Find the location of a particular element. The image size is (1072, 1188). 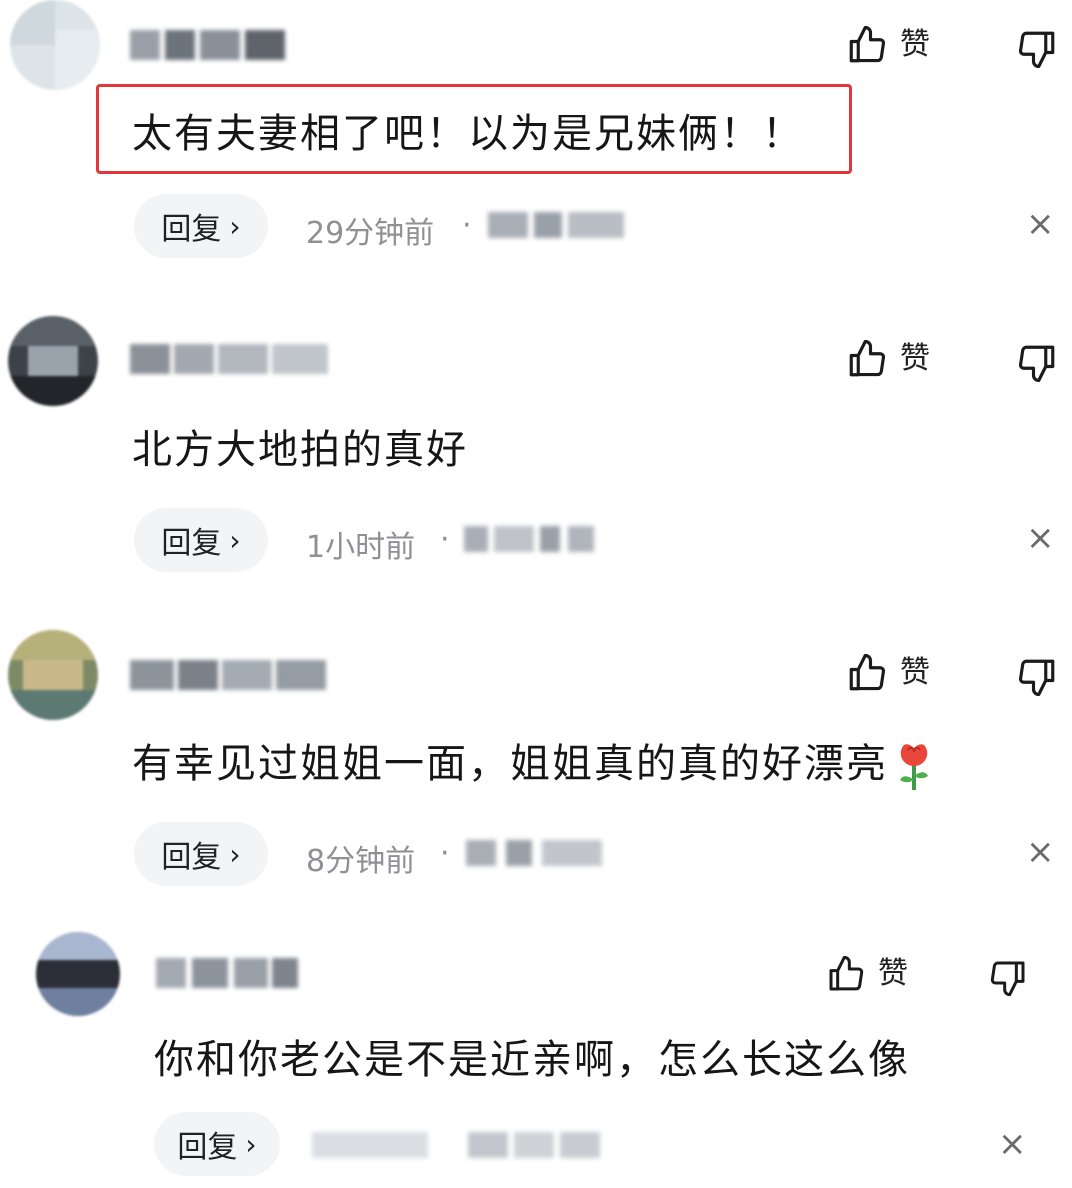

comment-text: 太有夫妻相了吧！以为是兄妹俩！！ is located at coordinates (468, 134).